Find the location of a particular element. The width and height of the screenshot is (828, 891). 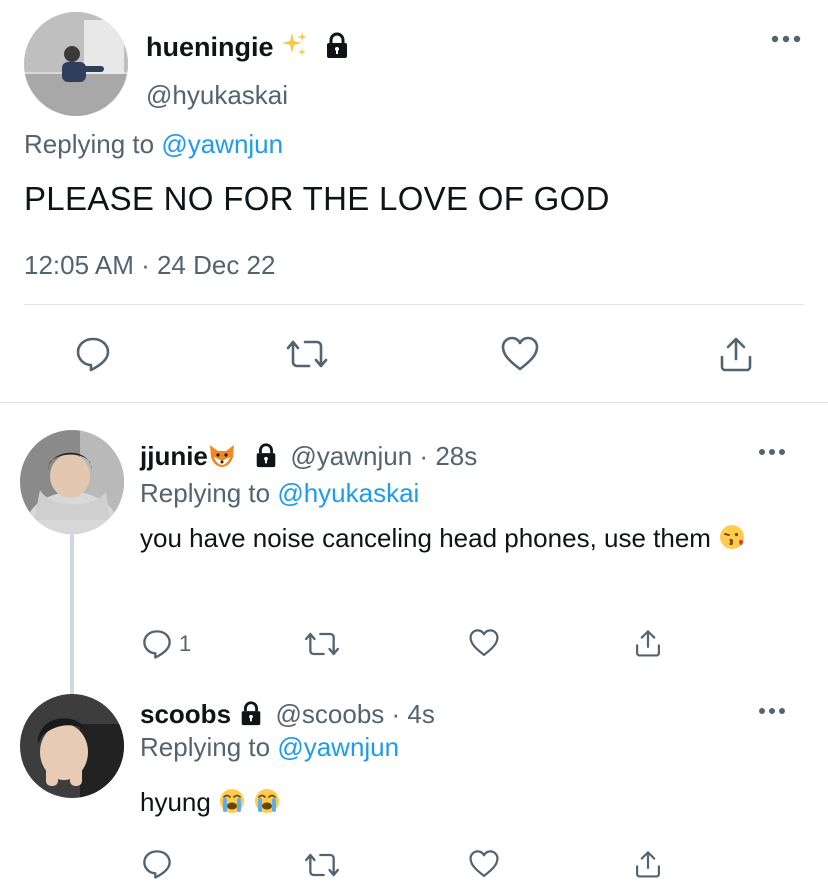

reply-replying-to: Replying to @hyukaskai is located at coordinates (279, 493).